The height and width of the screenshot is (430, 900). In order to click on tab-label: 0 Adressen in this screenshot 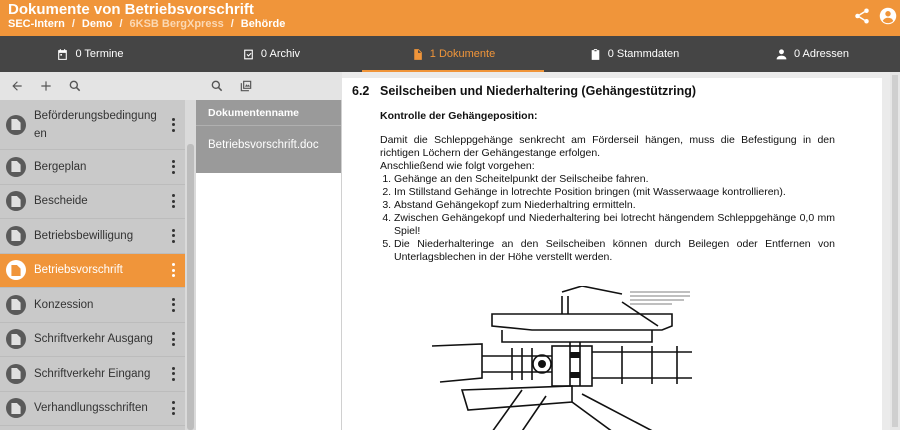, I will do `click(821, 54)`.